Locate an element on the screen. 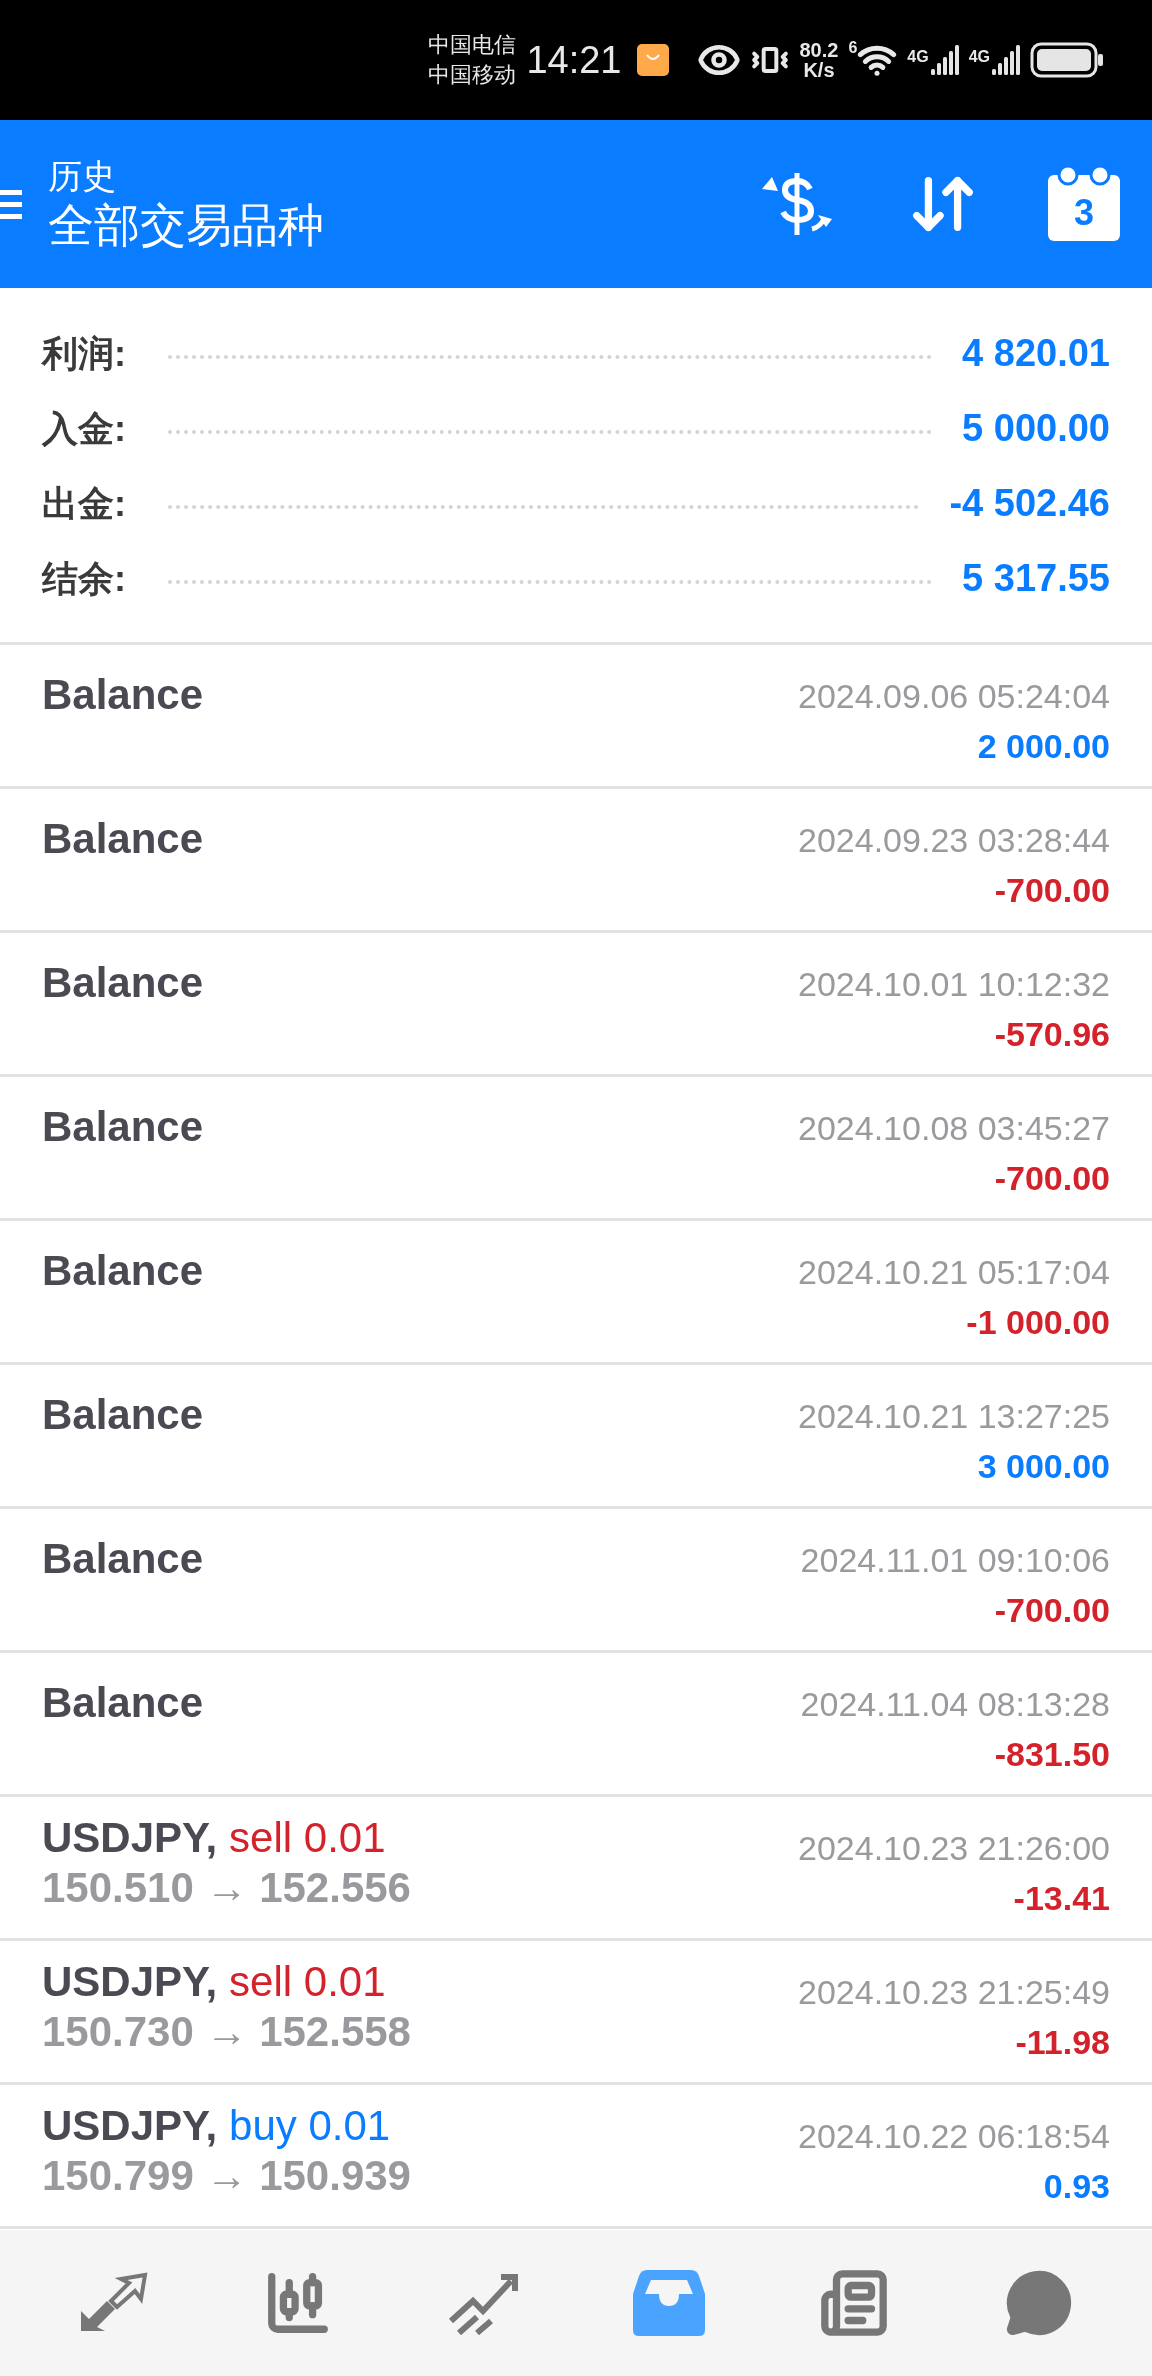 The height and width of the screenshot is (2376, 1152). deal-time: 2024.09.06 05:24:04 is located at coordinates (954, 696).